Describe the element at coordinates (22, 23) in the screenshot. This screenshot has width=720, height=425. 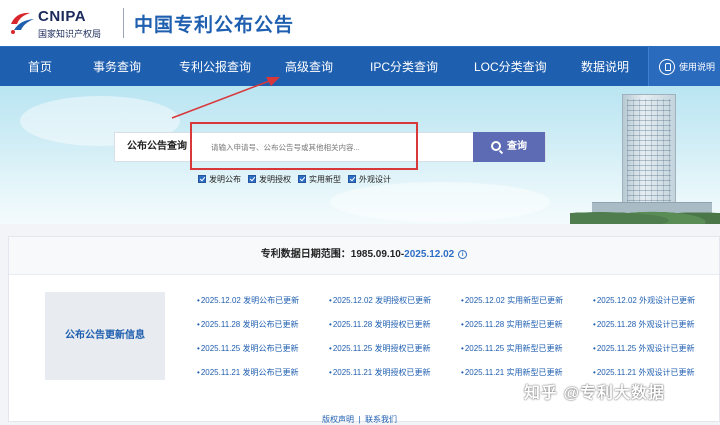
I see `cnipa-logo-mark-icon` at that location.